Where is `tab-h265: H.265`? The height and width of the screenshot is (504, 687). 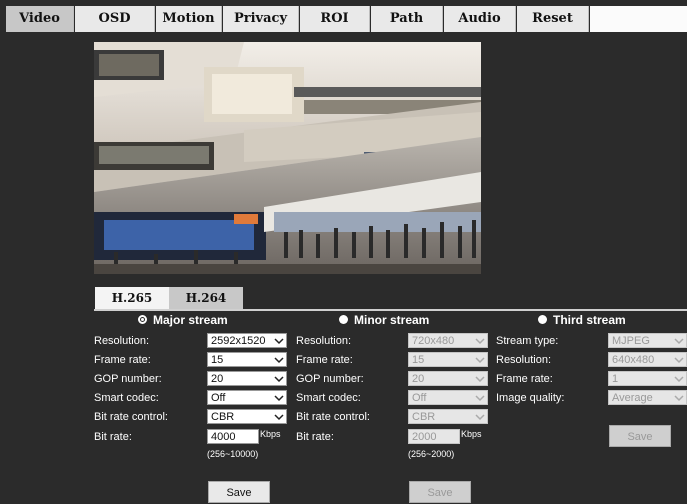 tab-h265: H.265 is located at coordinates (132, 298).